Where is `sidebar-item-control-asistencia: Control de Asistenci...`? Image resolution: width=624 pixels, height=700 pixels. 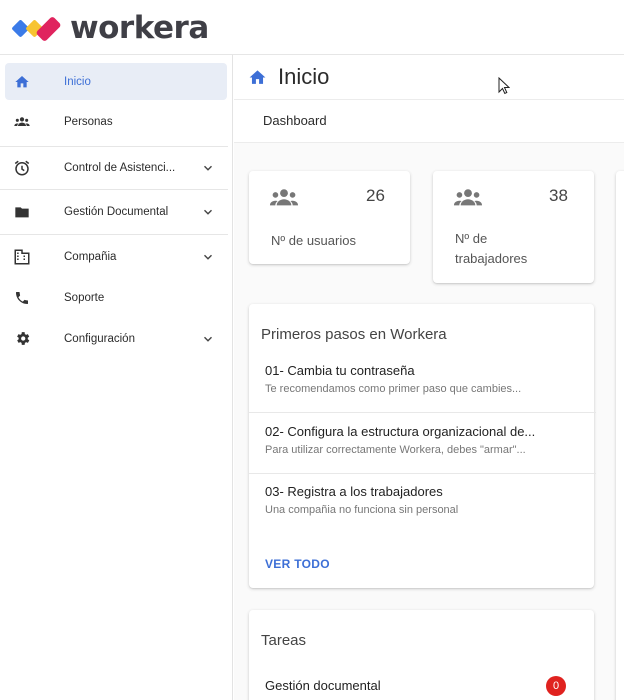 sidebar-item-control-asistencia: Control de Asistenci... is located at coordinates (116, 167).